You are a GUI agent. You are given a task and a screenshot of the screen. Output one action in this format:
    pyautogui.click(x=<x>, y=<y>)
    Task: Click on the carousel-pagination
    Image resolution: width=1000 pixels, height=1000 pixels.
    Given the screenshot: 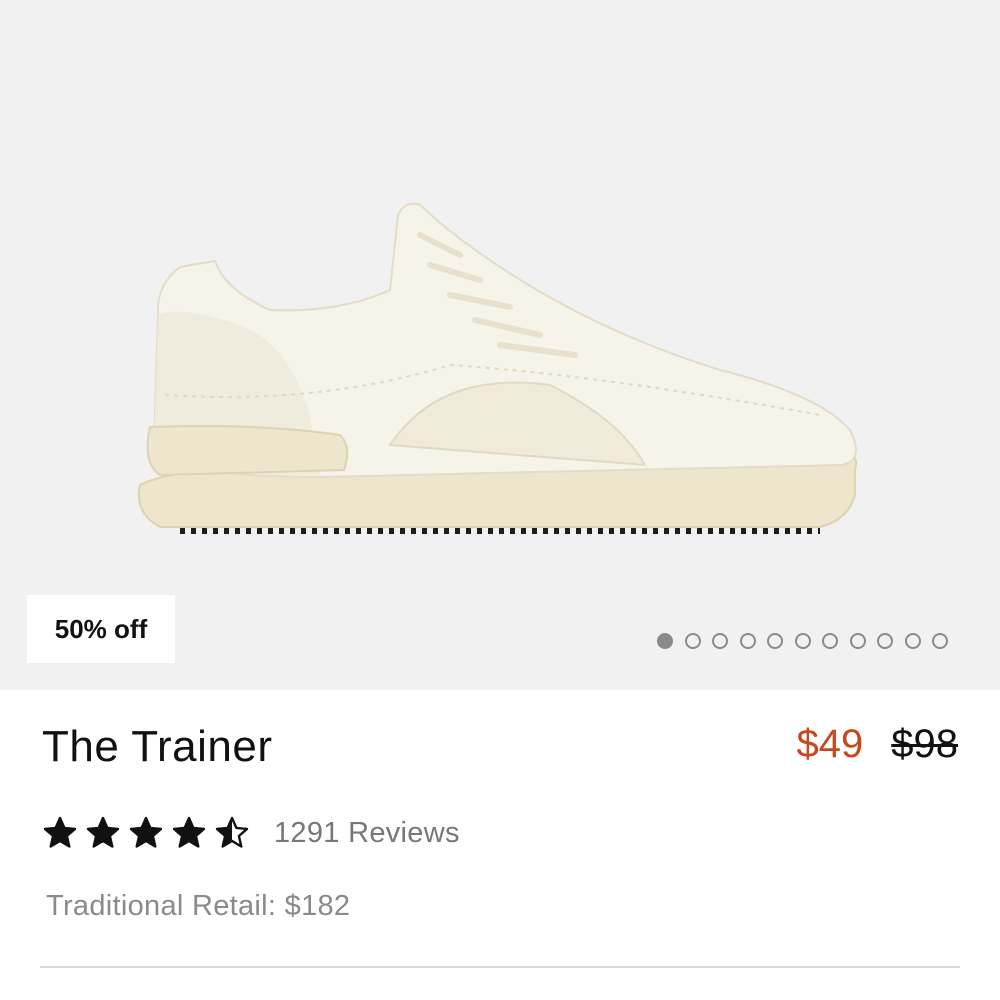 What is the action you would take?
    pyautogui.click(x=802, y=641)
    